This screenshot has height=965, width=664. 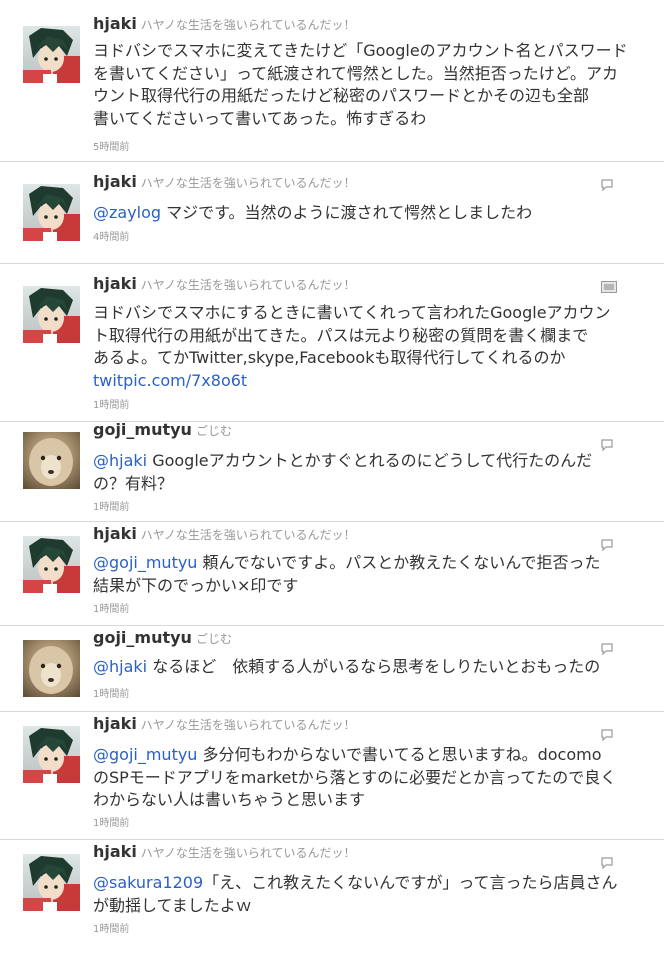 I want to click on tweet-line-text: ト取得代行の用紙が出てきた。パスは元より秘密の質問を書く欄まで, so click(x=341, y=335).